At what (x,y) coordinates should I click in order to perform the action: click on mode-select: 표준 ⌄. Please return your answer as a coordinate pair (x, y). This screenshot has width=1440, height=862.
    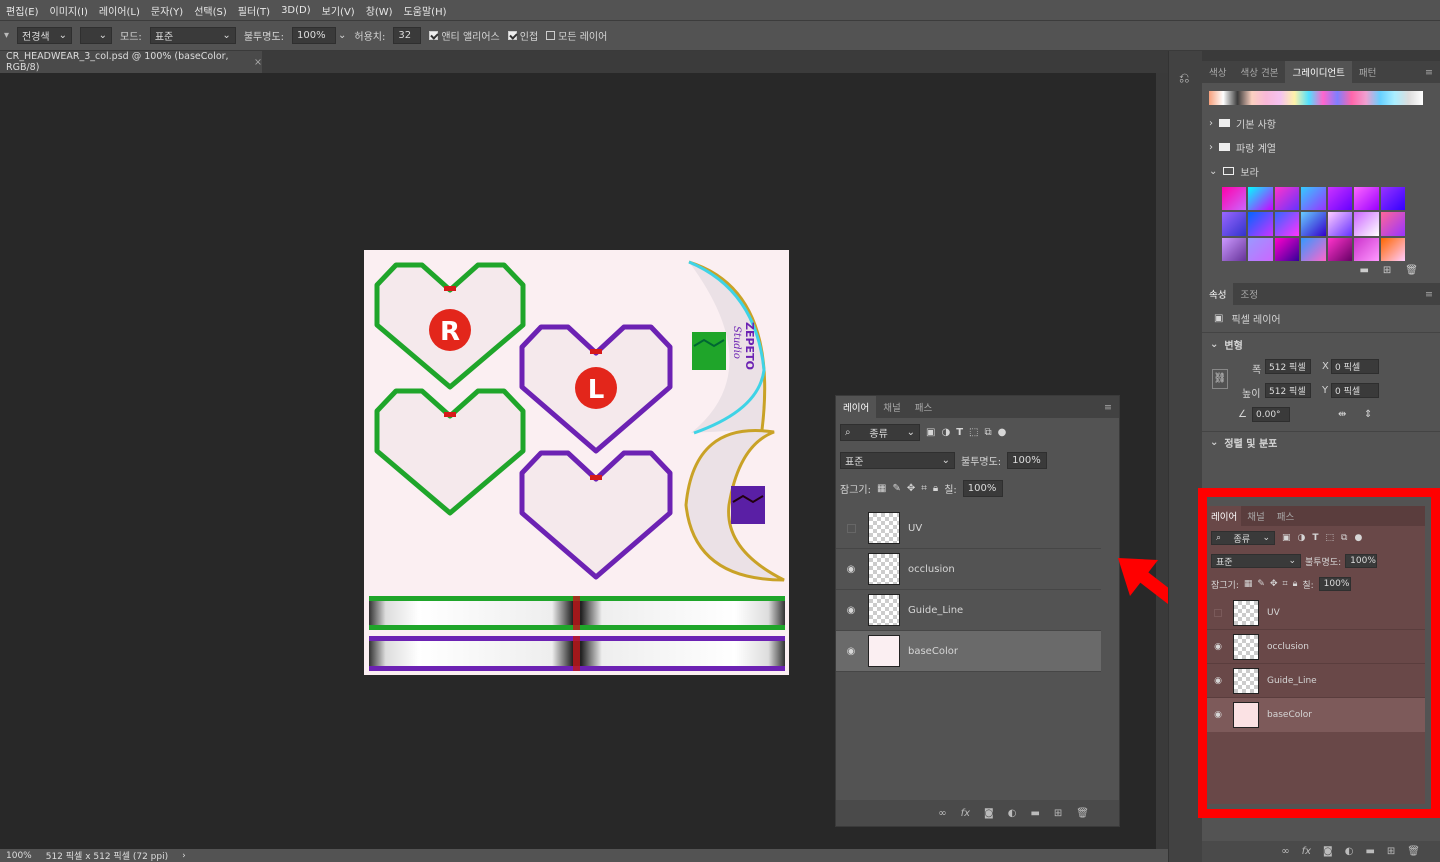
    Looking at the image, I should click on (192, 35).